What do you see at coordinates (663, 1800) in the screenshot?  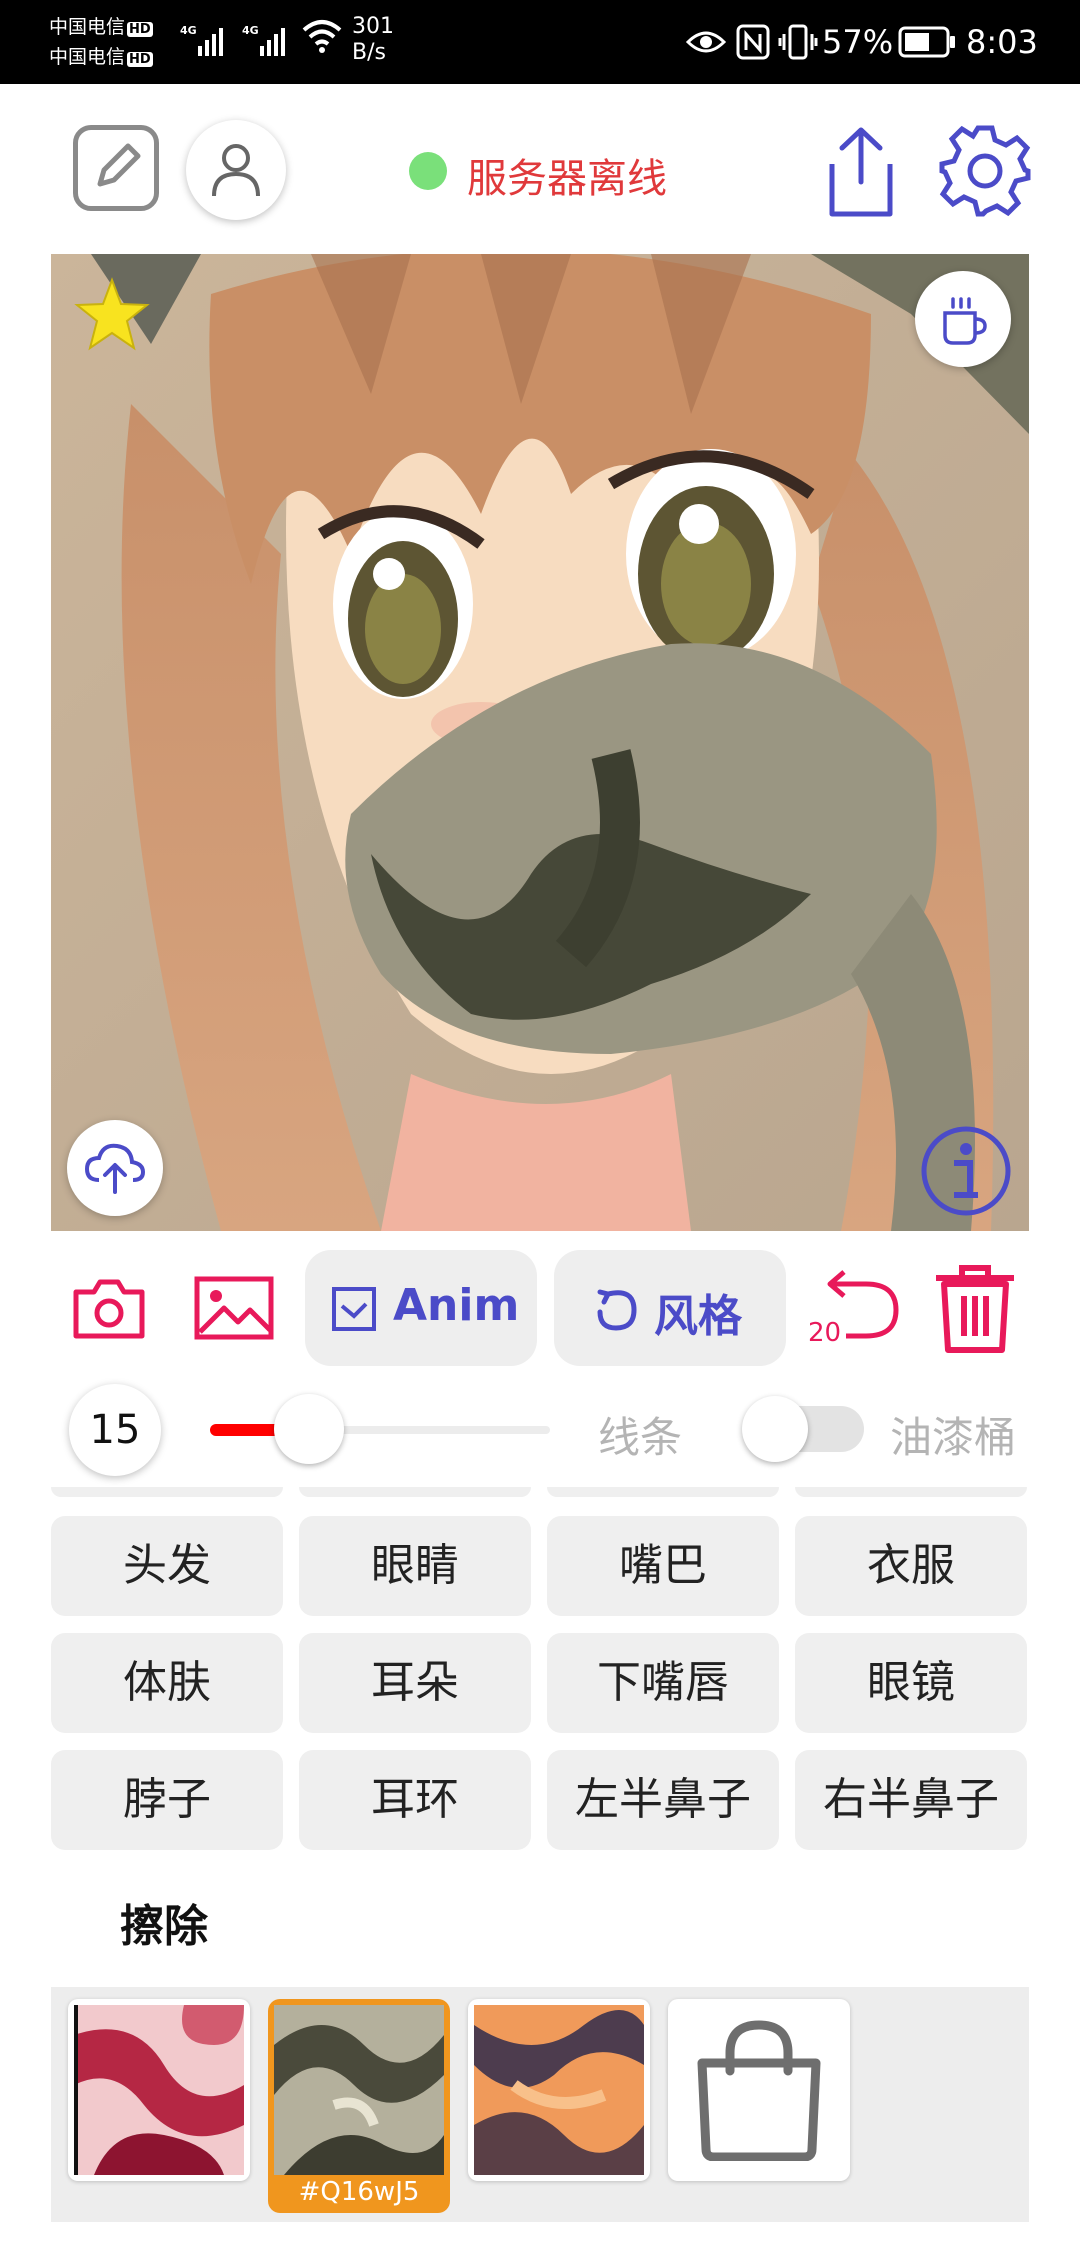 I see `category-left-nose: 左半鼻子` at bounding box center [663, 1800].